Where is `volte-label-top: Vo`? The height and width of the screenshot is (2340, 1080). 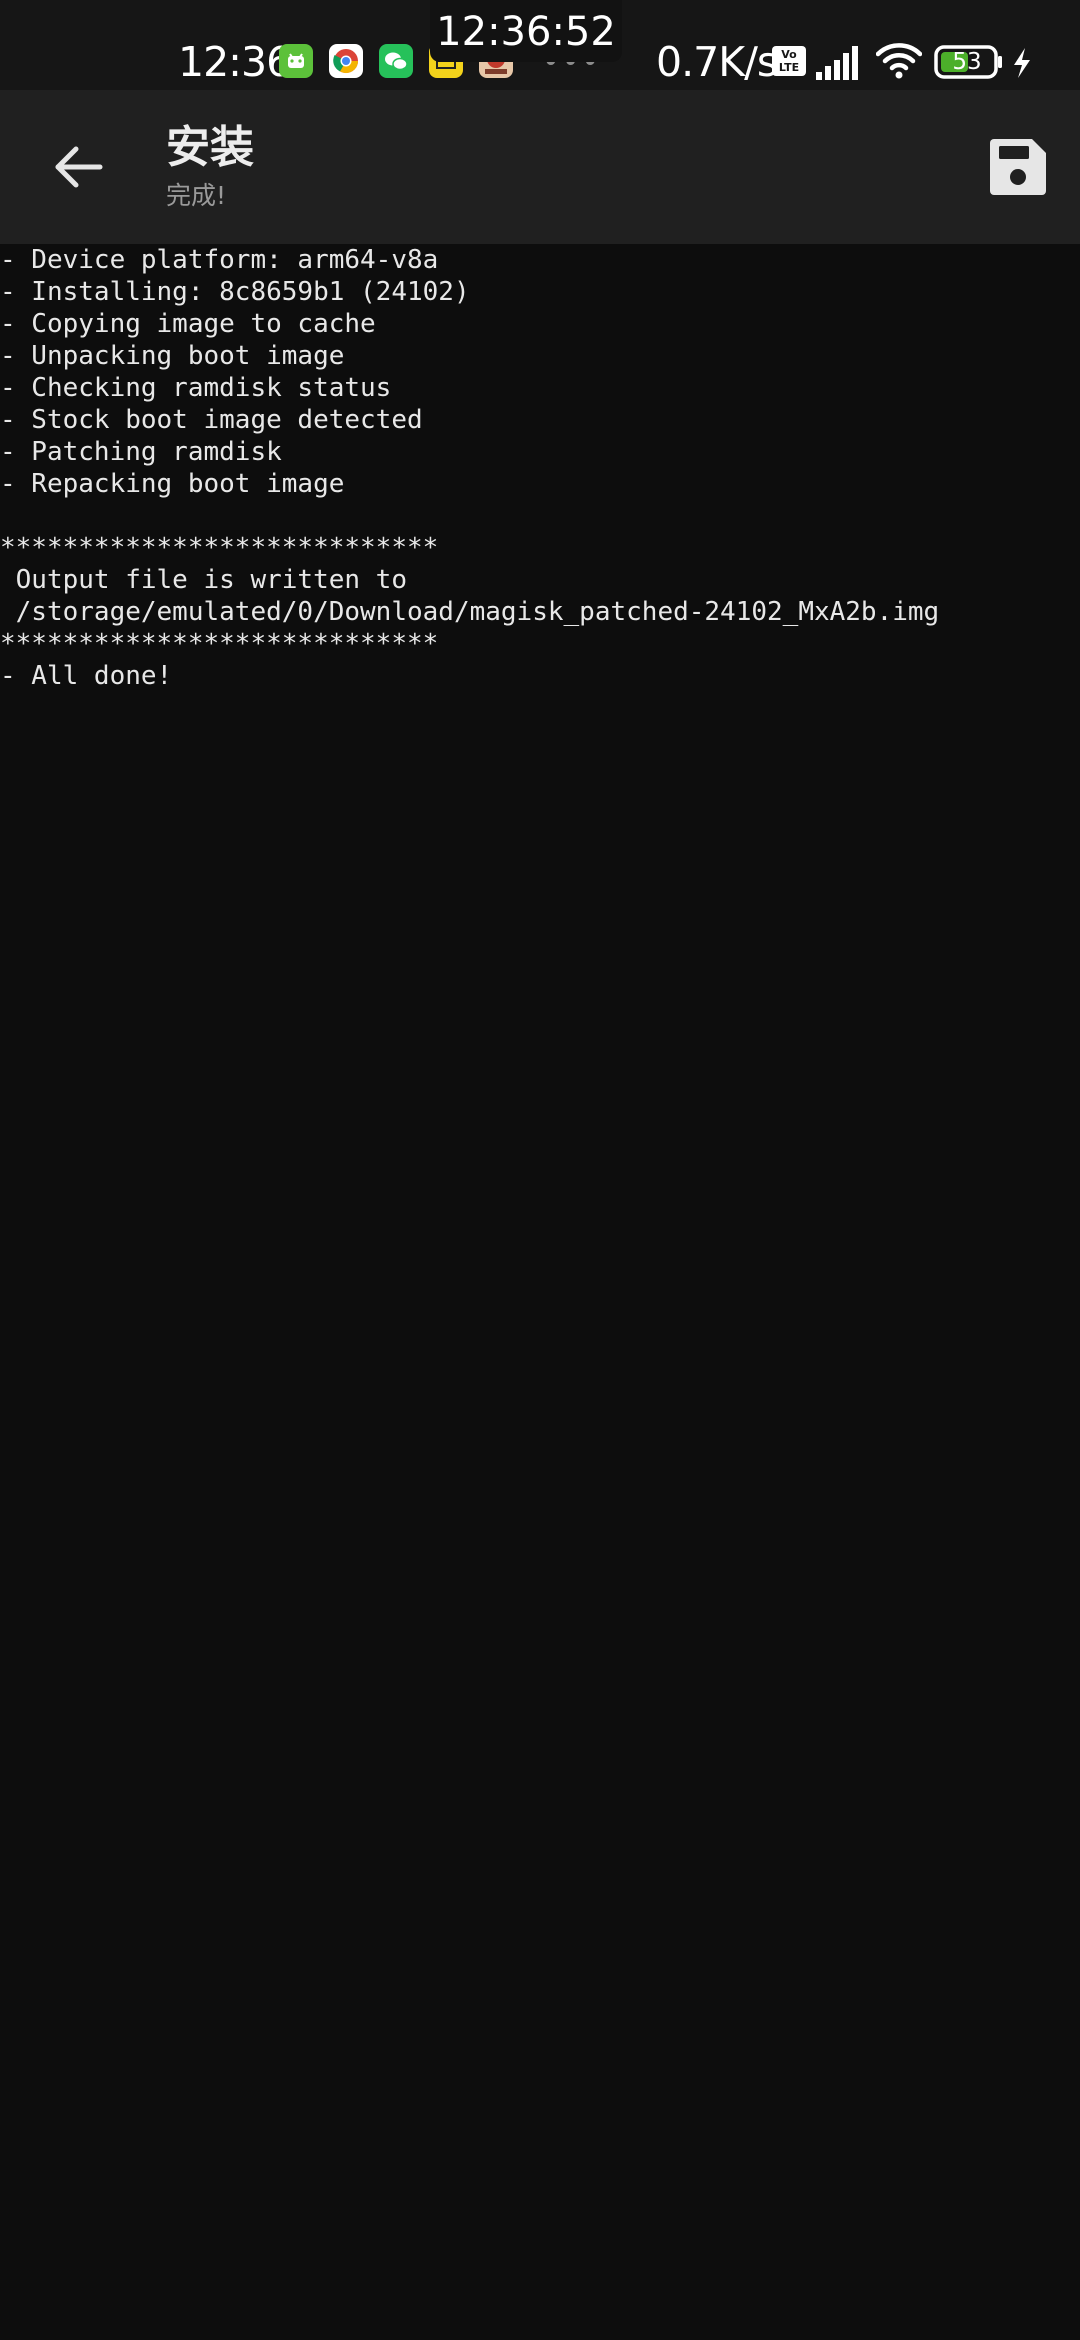
volte-label-top: Vo is located at coordinates (789, 54).